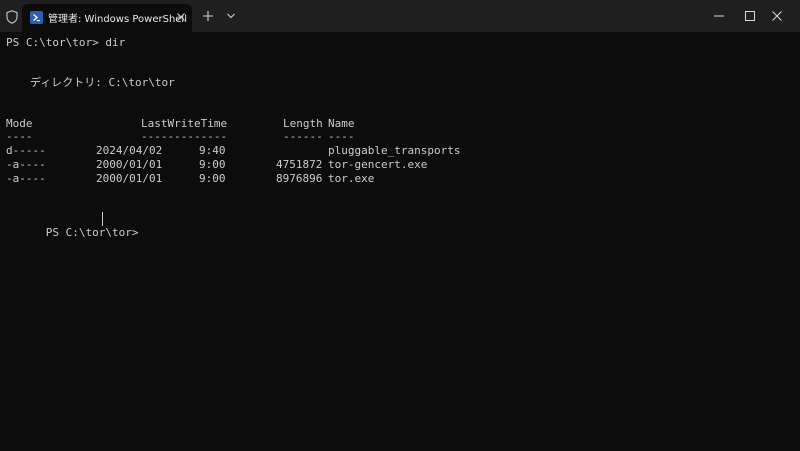  Describe the element at coordinates (102, 82) in the screenshot. I see `directory-label: ディレクトリ: C:\tor\tor` at that location.